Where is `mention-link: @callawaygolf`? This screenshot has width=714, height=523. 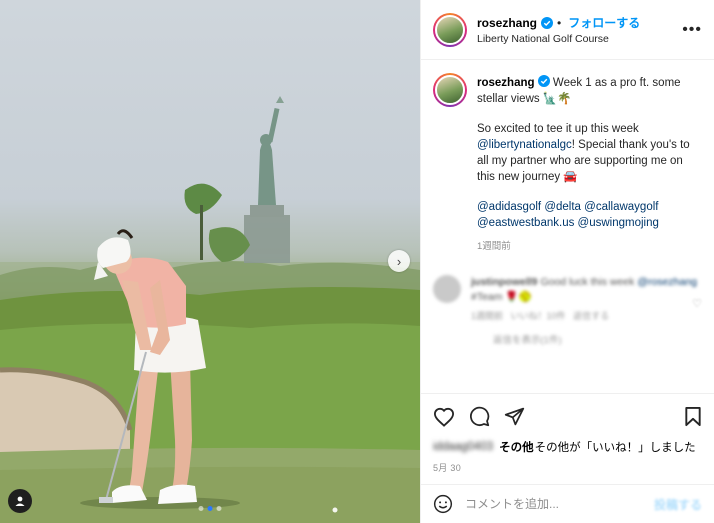
mention-link: @callawaygolf is located at coordinates (621, 207).